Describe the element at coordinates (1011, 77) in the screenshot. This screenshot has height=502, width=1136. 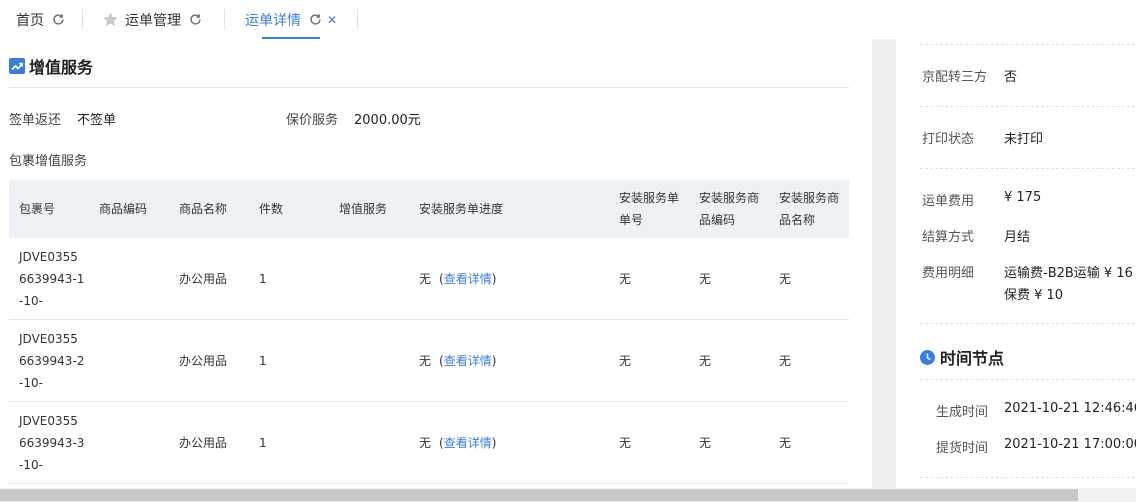
I see `third-party-value: 否` at that location.